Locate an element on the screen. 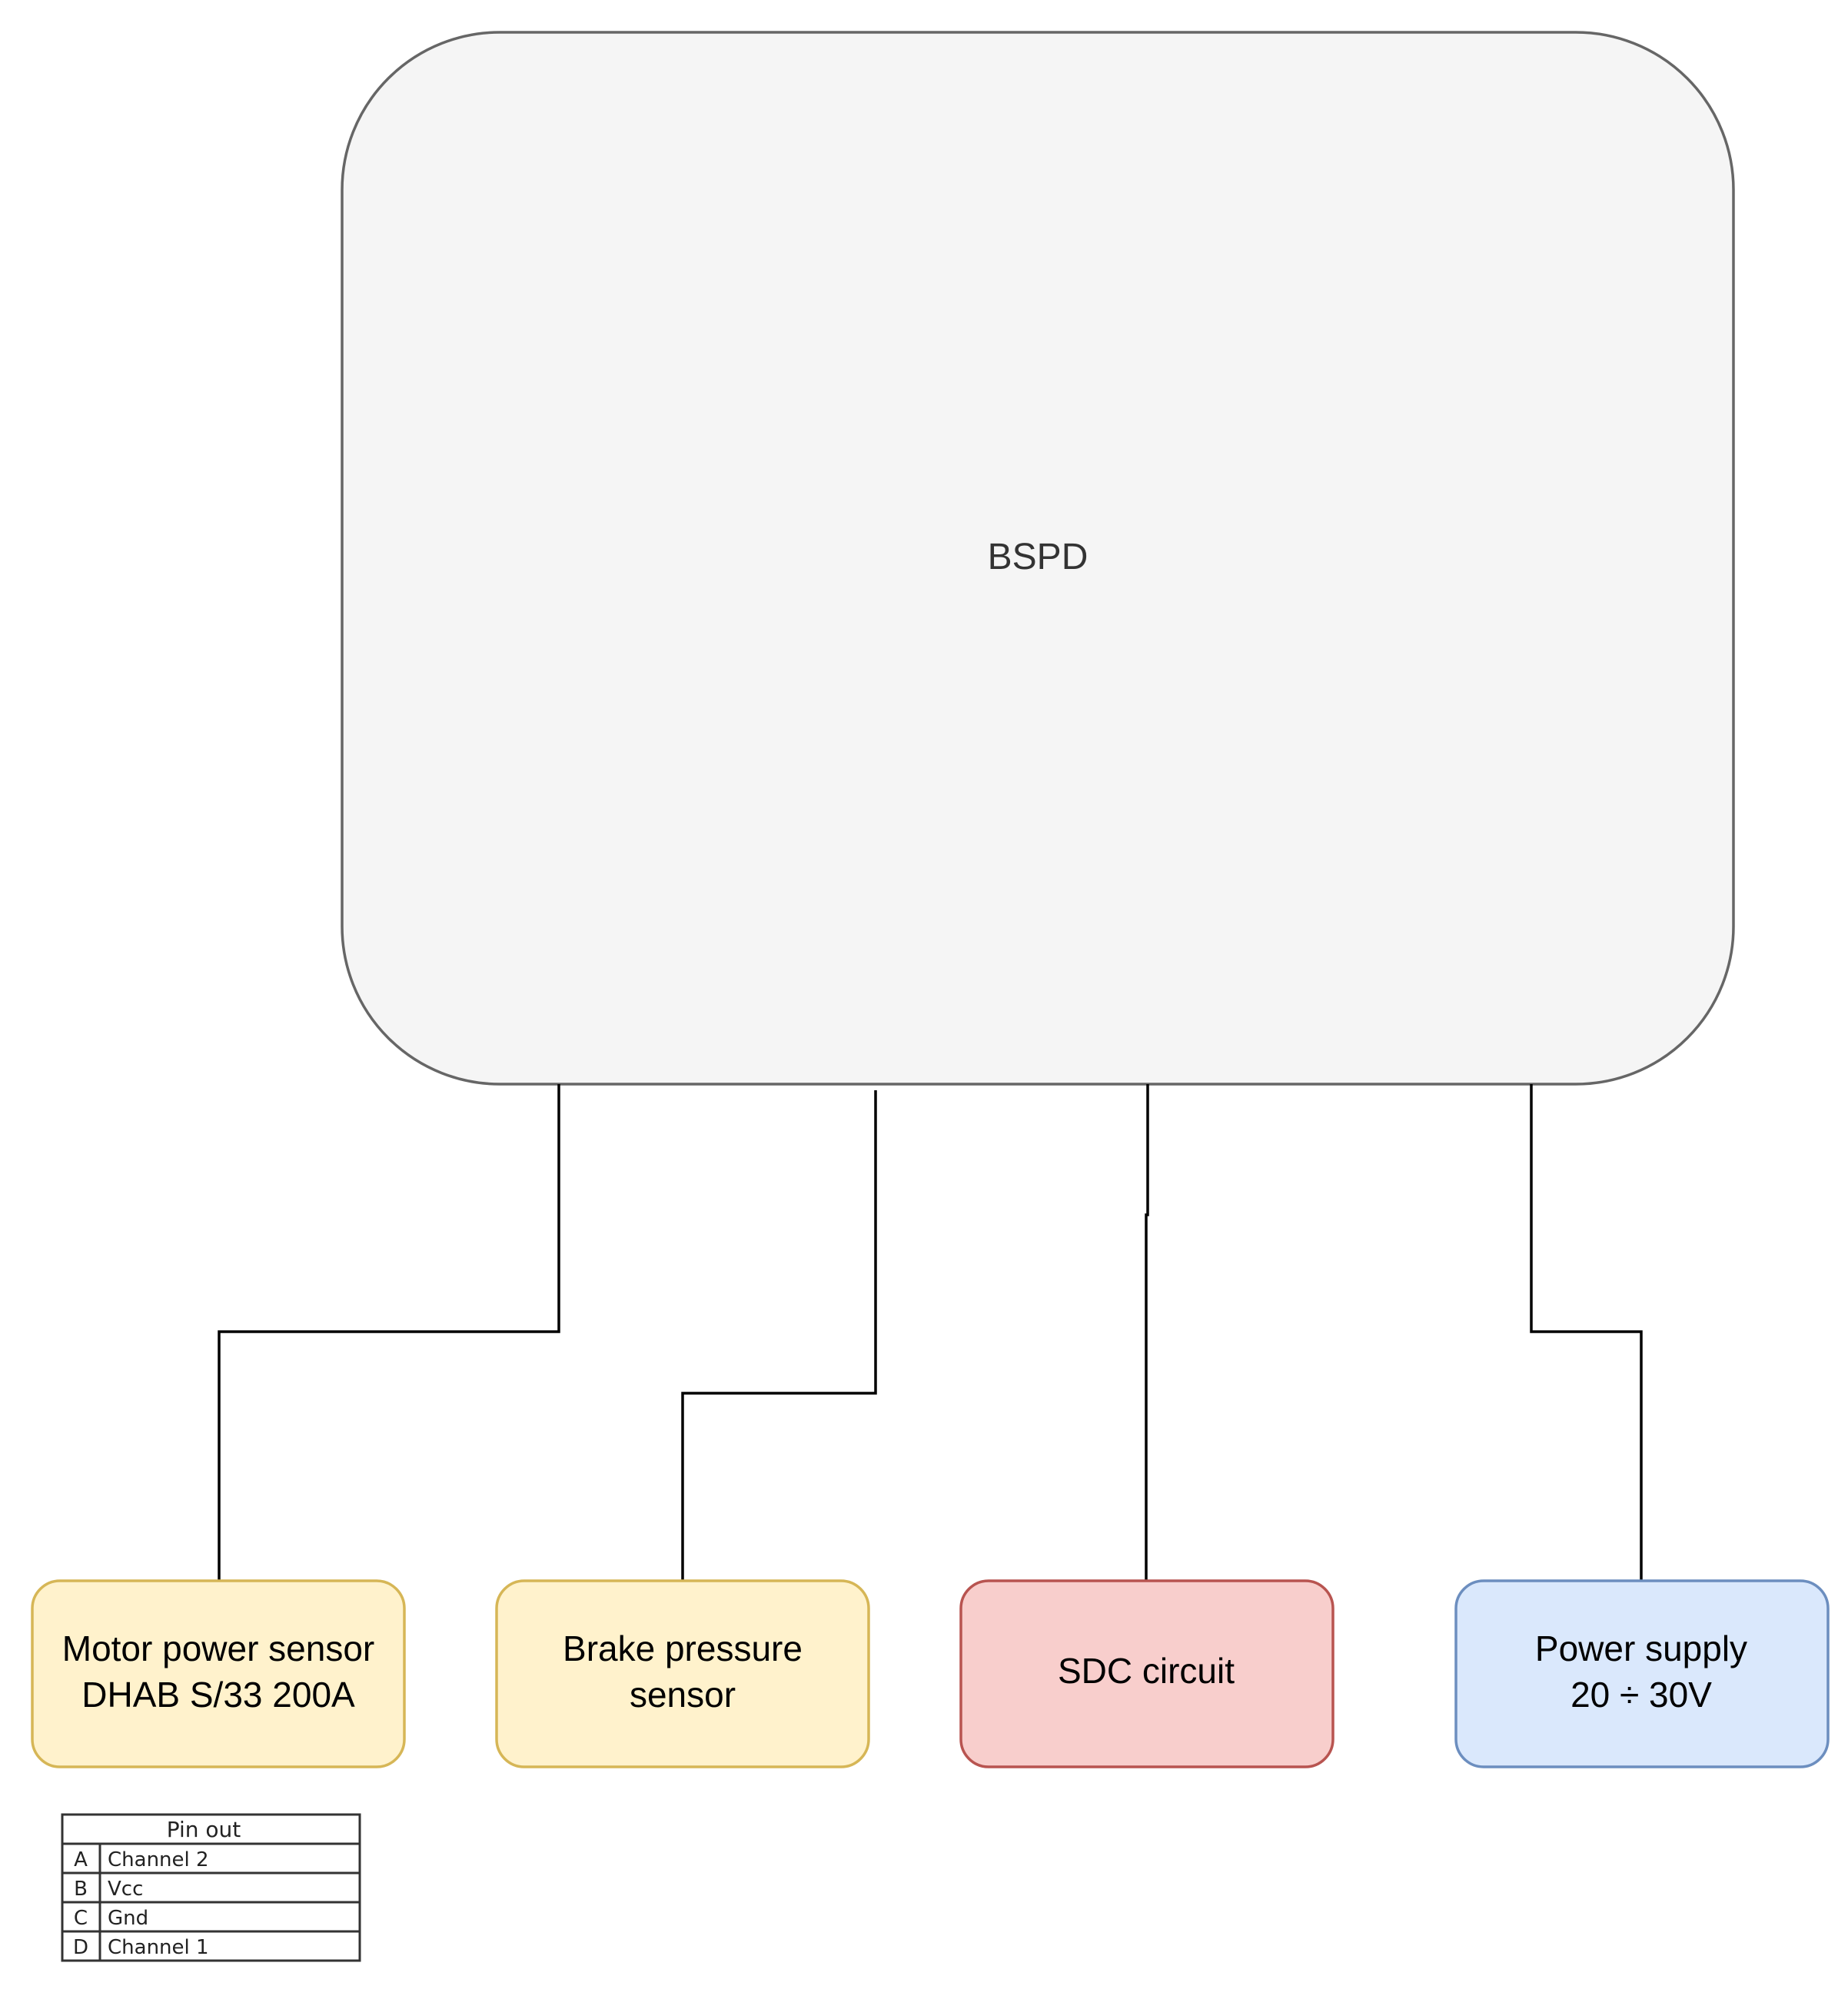 The image size is (1848, 1996). pinout-signal-b: Vcc is located at coordinates (125, 1889).